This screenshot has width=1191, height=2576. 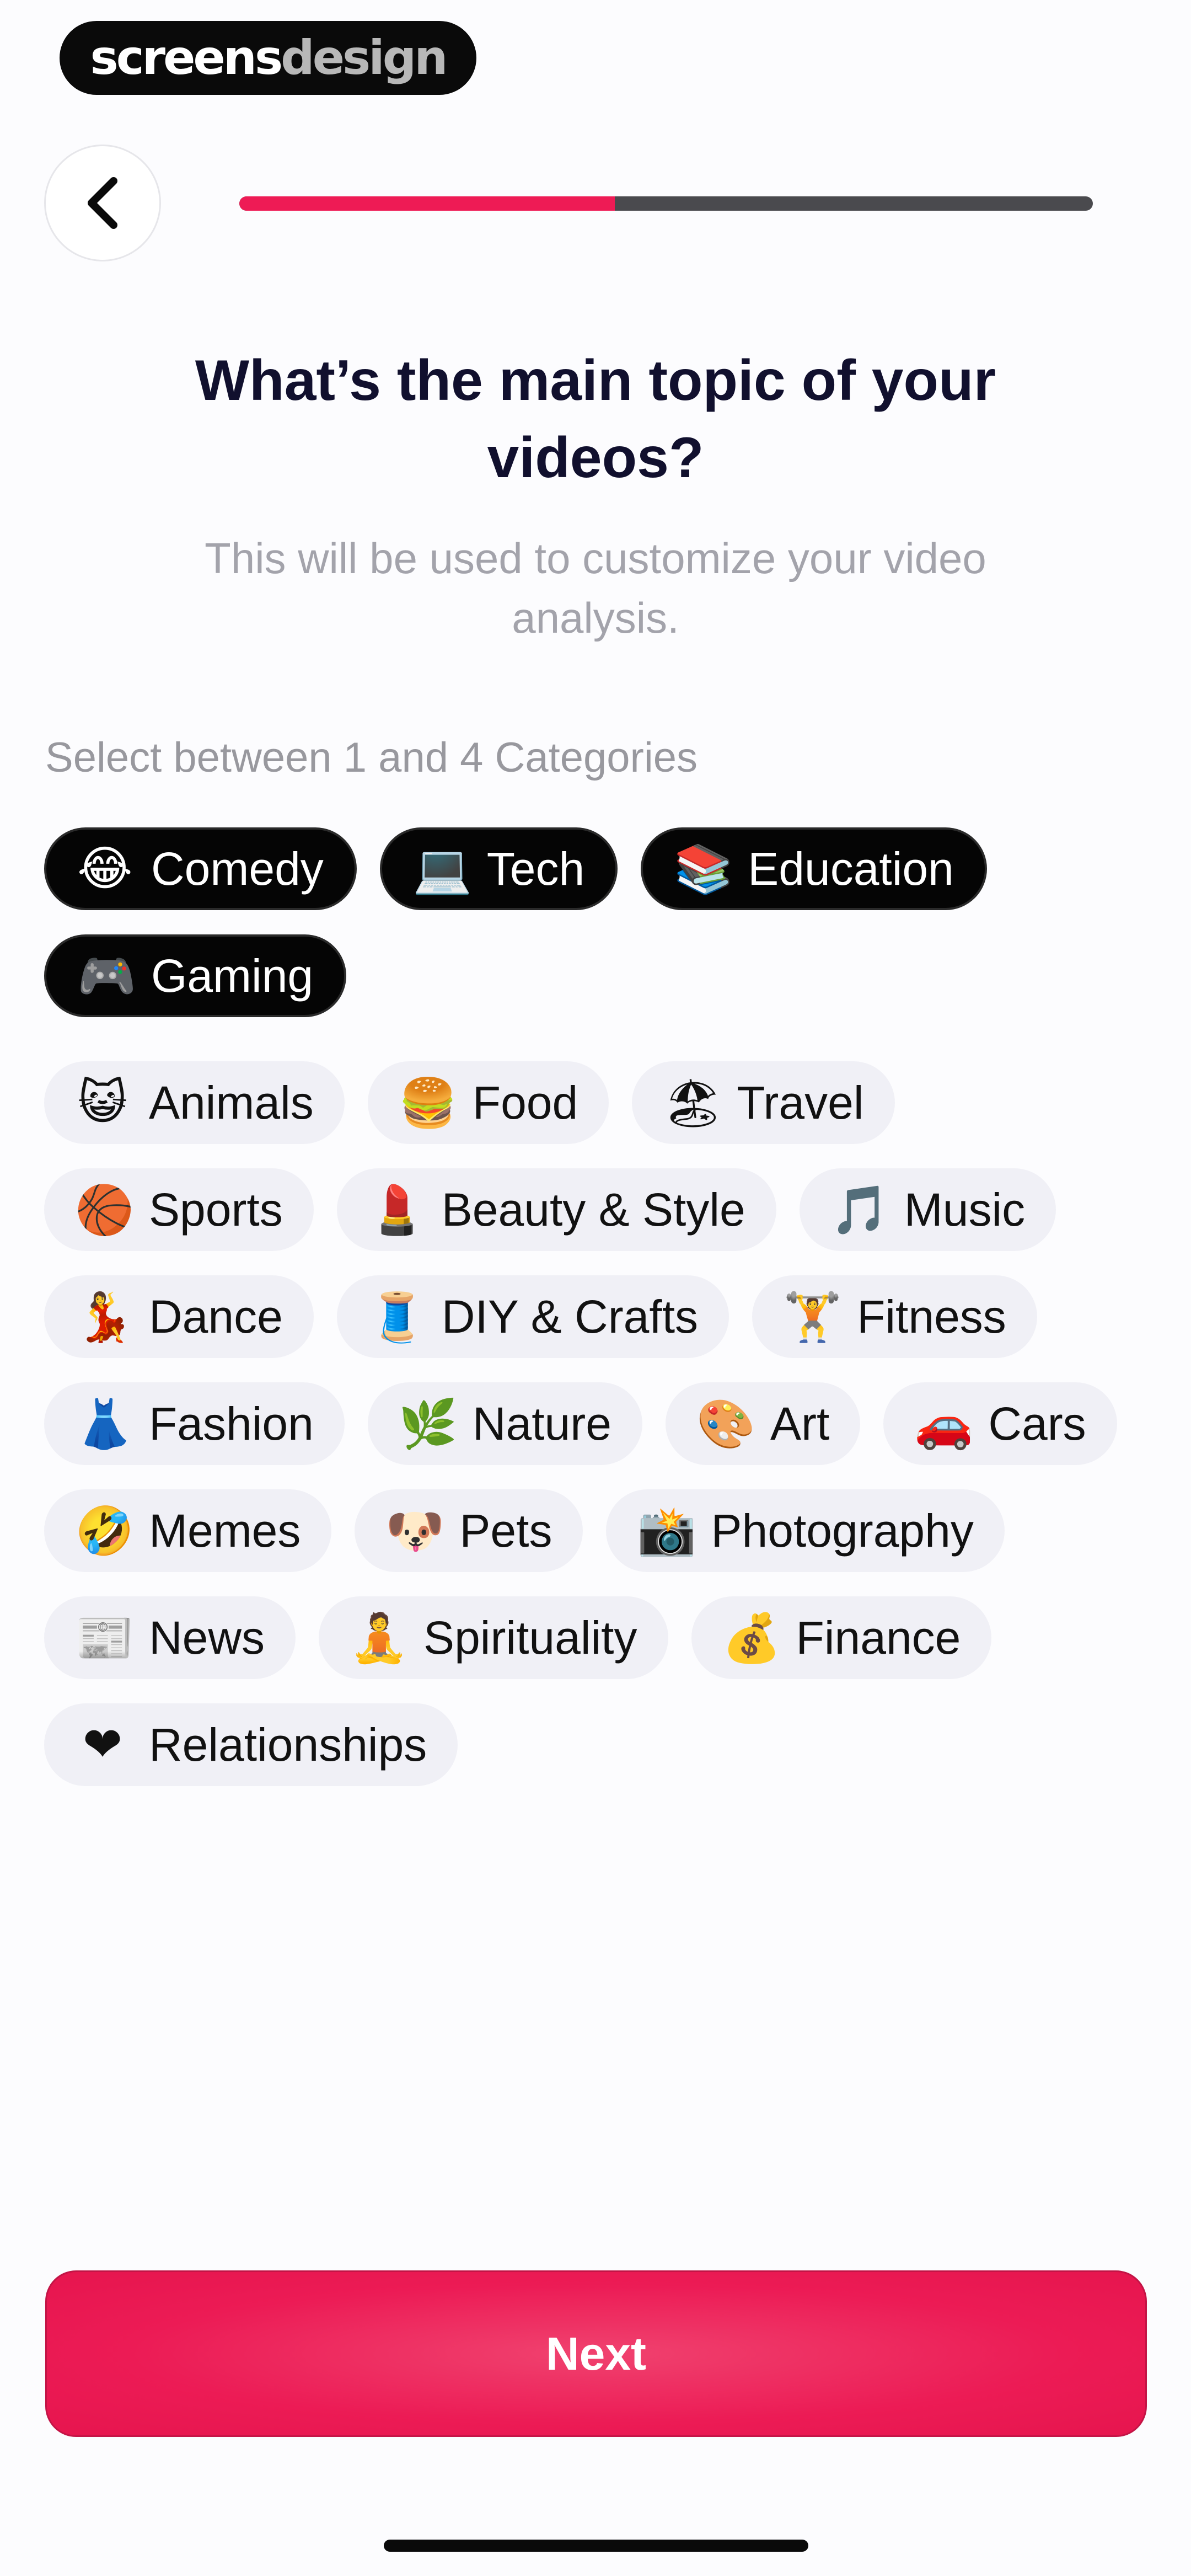 I want to click on food-emoji-icon: 🍔, so click(x=428, y=1103).